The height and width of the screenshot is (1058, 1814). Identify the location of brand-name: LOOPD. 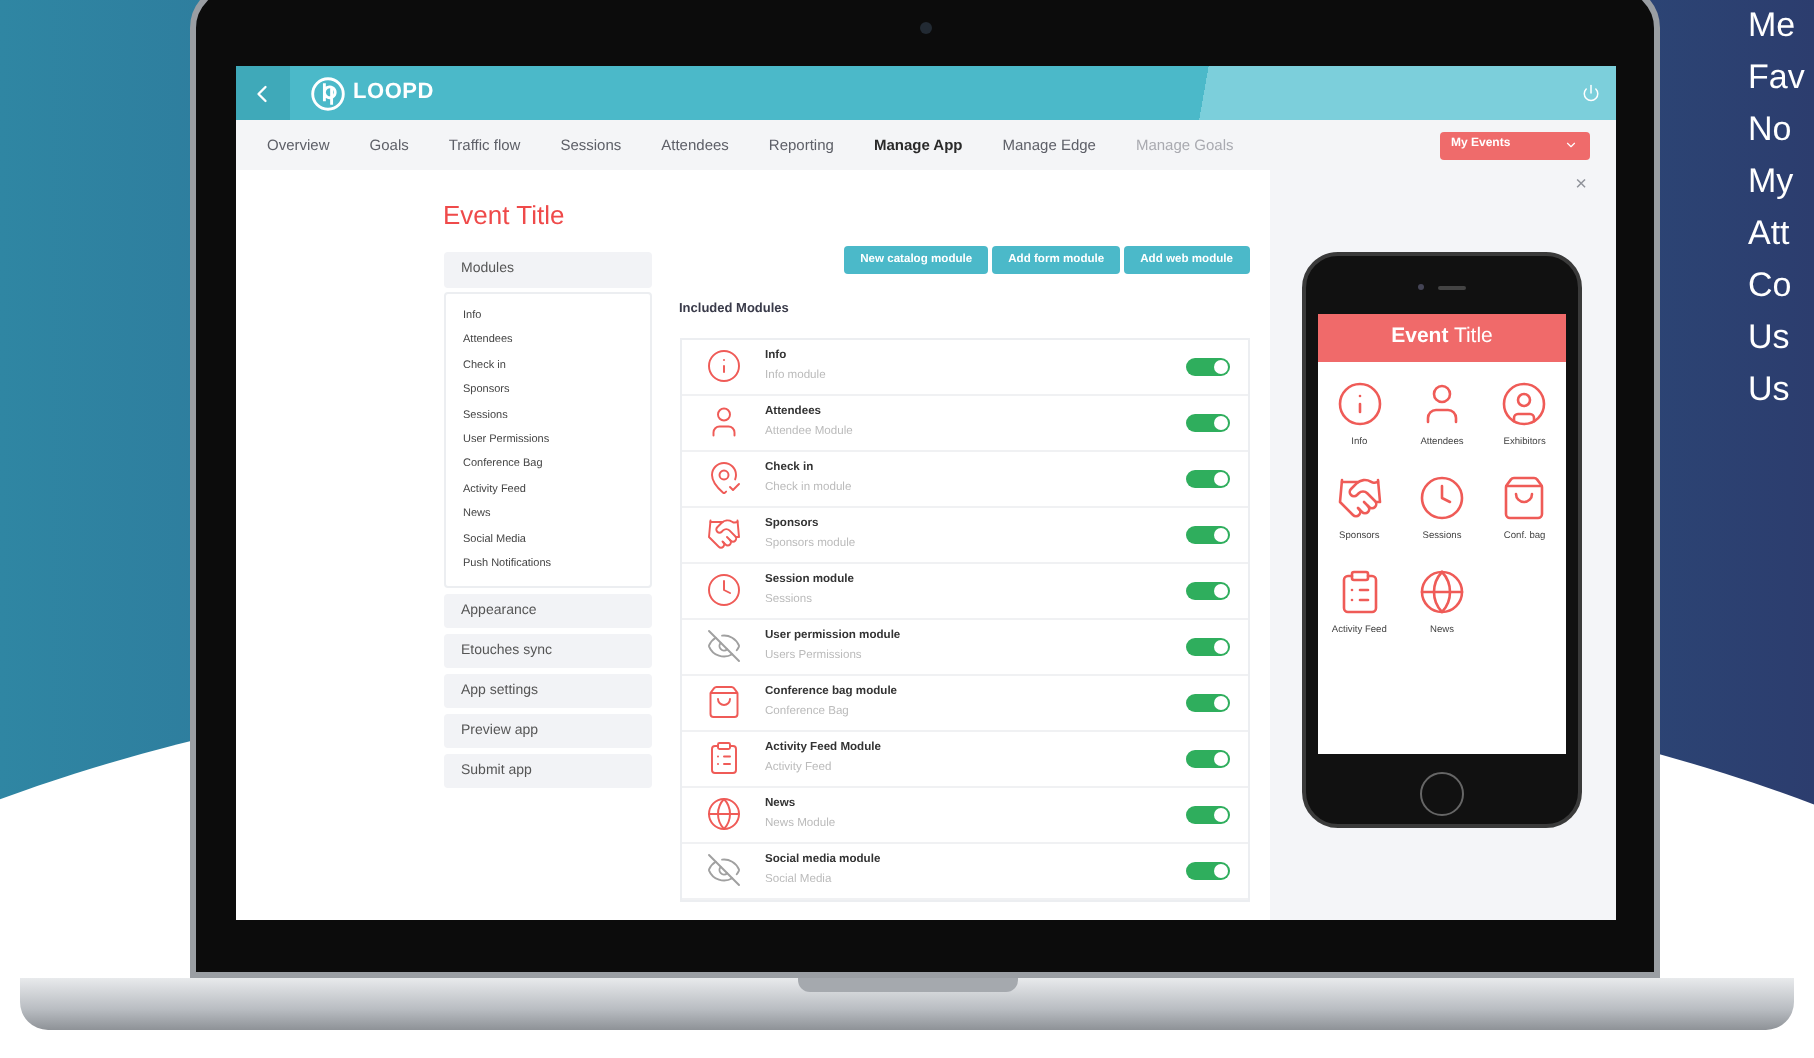
(393, 93).